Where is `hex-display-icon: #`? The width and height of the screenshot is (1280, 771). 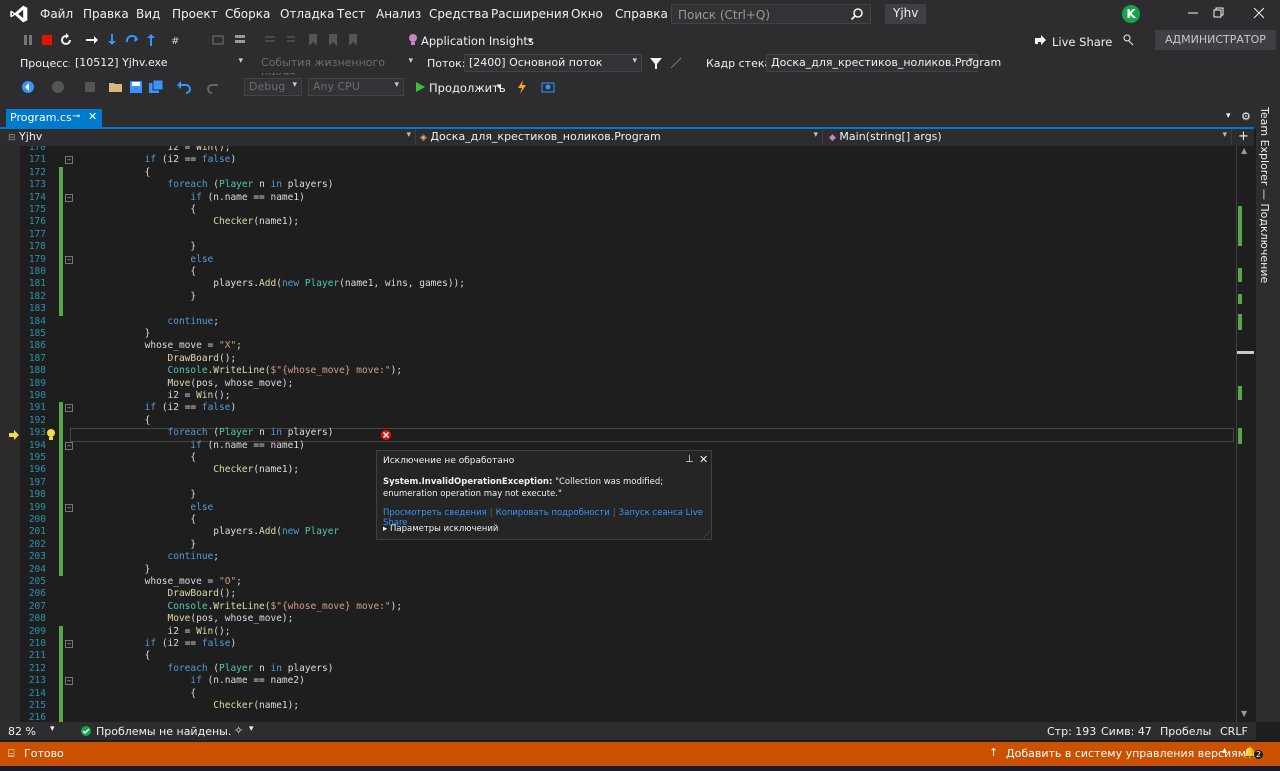
hex-display-icon: # is located at coordinates (178, 40).